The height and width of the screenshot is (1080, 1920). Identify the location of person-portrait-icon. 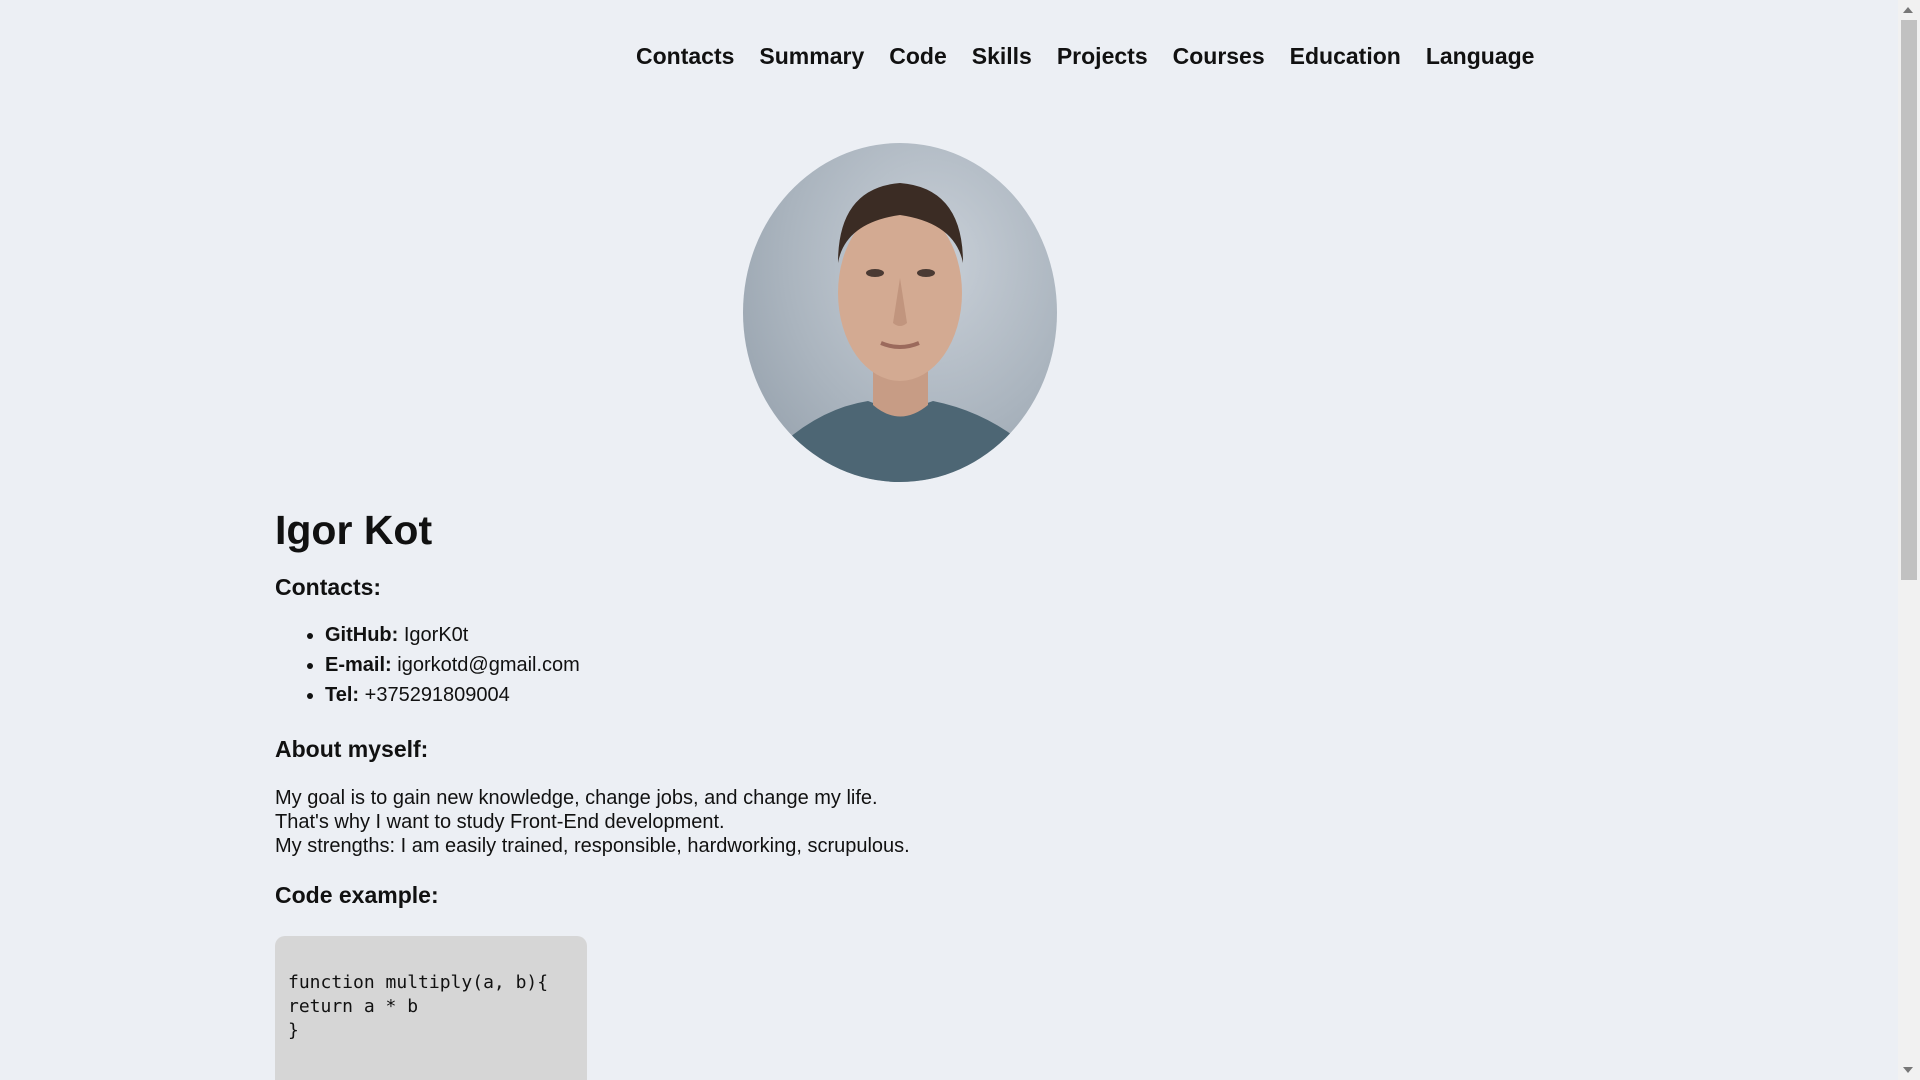
(903, 332).